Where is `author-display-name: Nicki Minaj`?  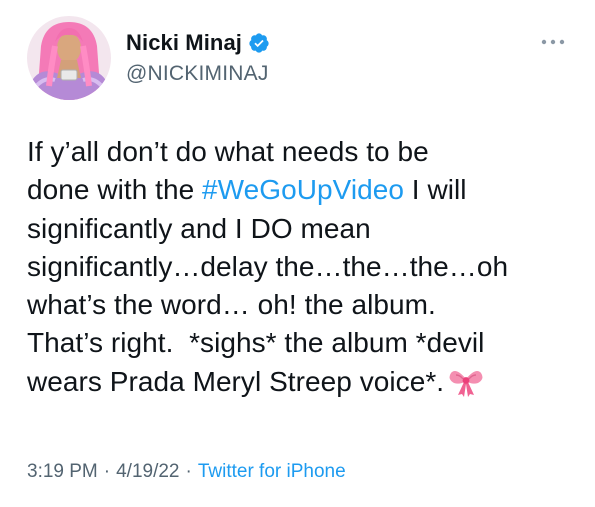 author-display-name: Nicki Minaj is located at coordinates (184, 43).